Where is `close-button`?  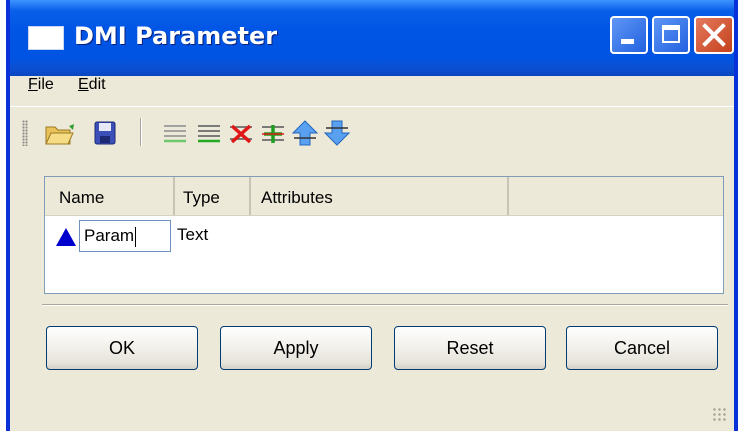
close-button is located at coordinates (714, 35).